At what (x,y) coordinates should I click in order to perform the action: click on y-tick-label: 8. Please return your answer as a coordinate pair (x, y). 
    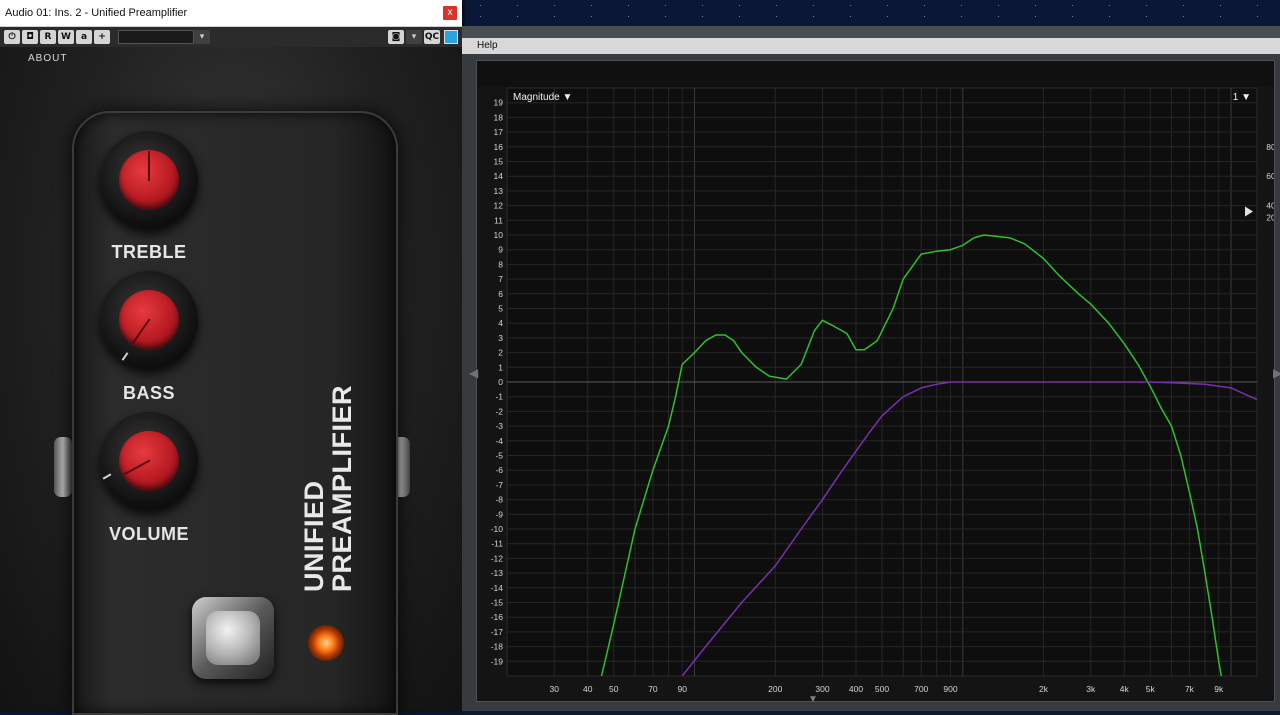
    Looking at the image, I should click on (500, 264).